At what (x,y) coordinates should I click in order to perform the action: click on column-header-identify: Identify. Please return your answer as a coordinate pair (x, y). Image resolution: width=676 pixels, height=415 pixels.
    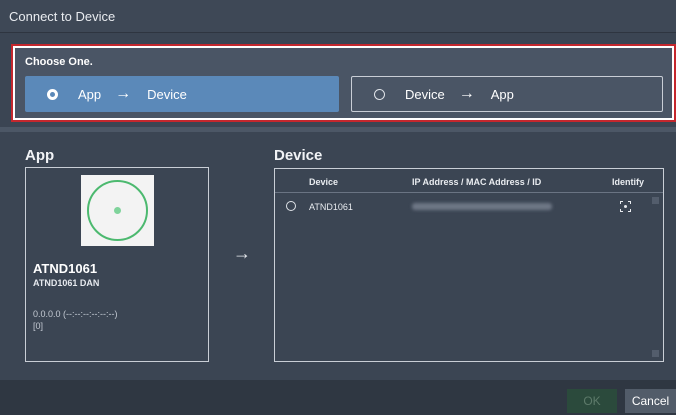
    Looking at the image, I should click on (628, 182).